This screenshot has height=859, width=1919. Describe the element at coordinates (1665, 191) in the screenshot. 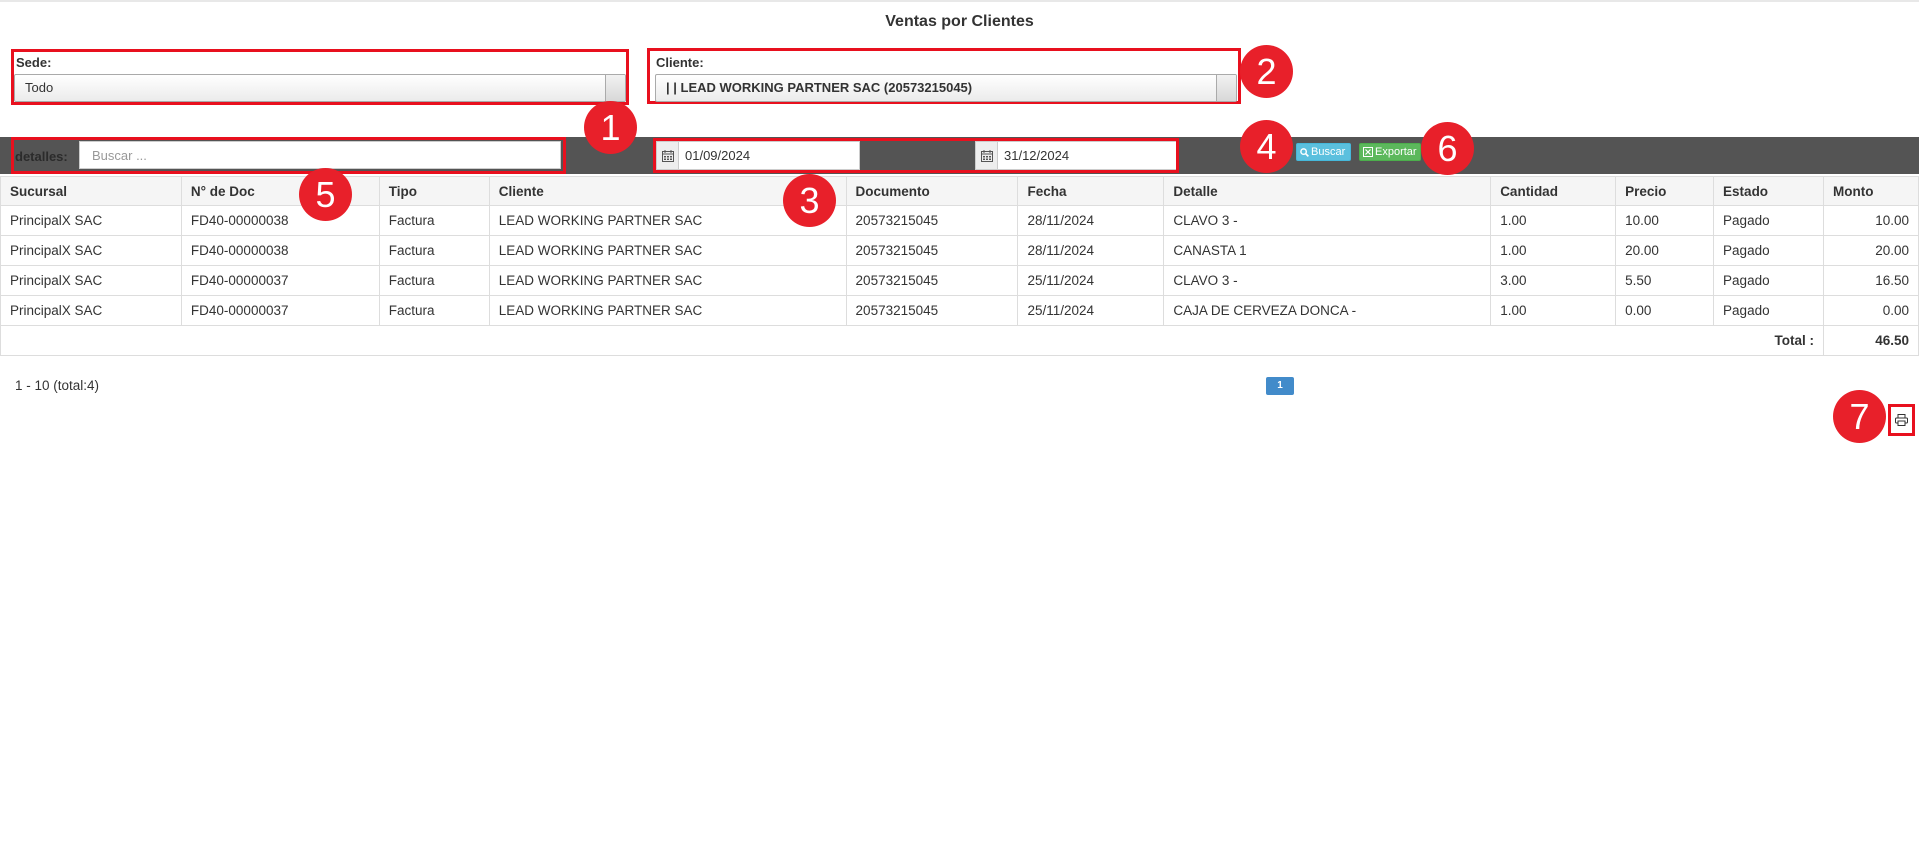

I see `column-header-precio: Precio` at that location.